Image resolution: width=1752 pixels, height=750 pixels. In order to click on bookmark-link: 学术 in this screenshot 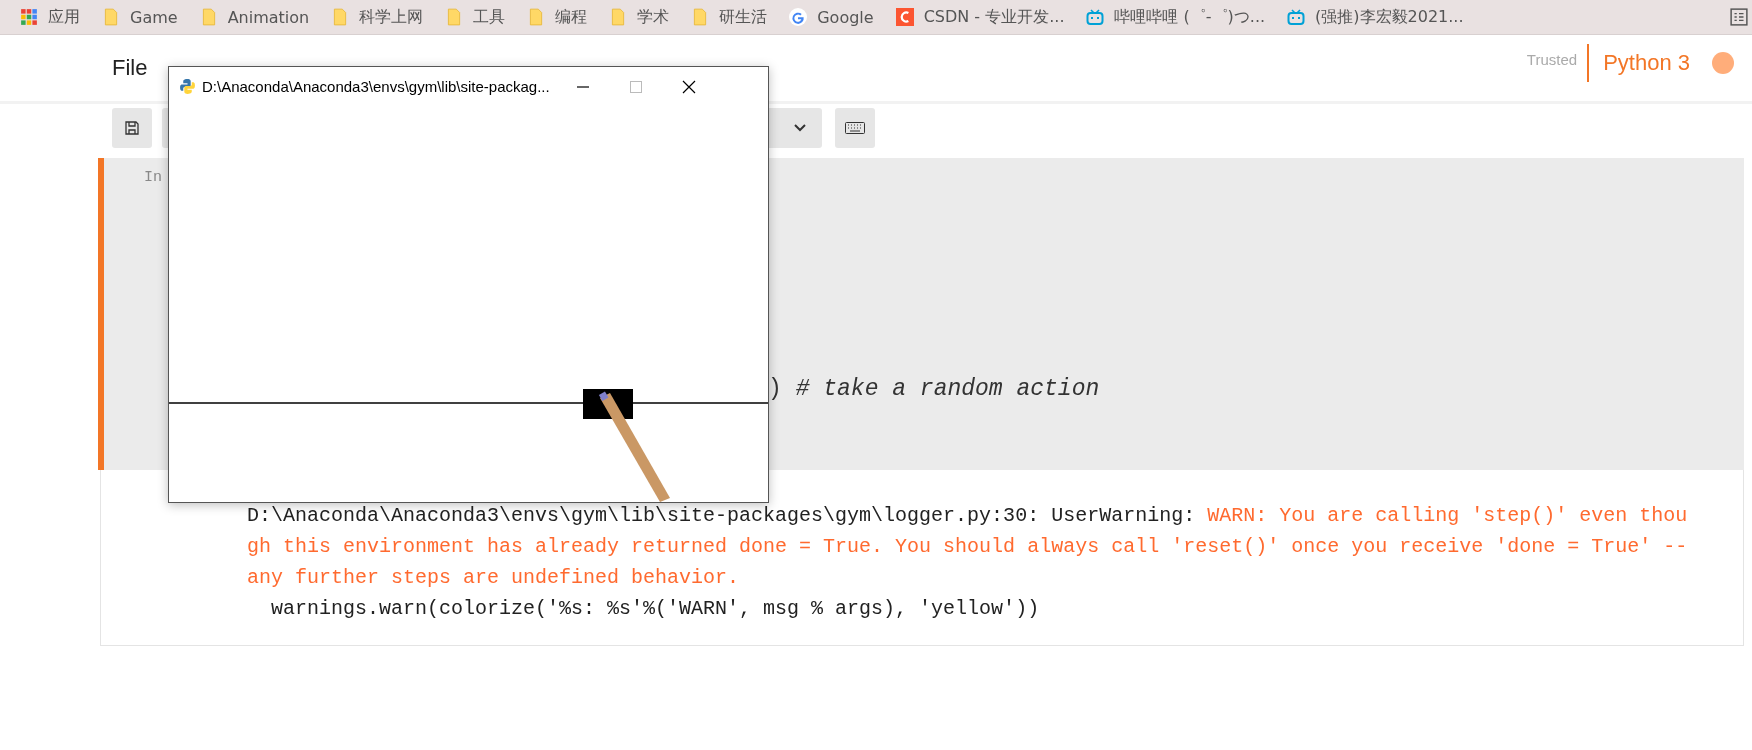, I will do `click(653, 17)`.